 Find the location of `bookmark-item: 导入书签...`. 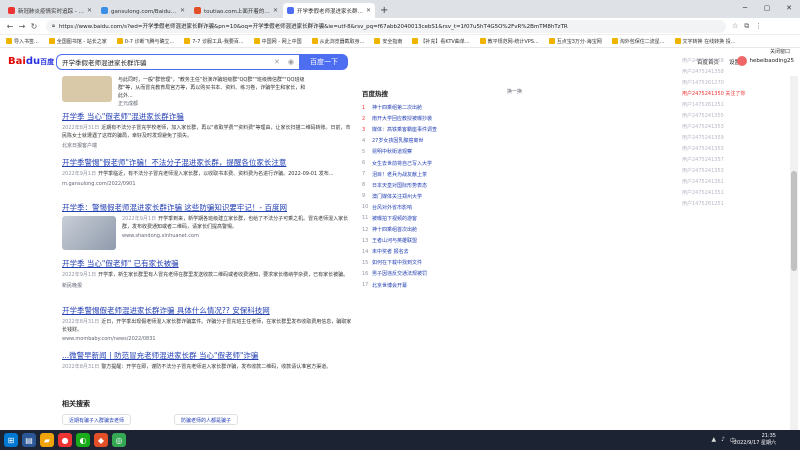

bookmark-item: 导入书签... is located at coordinates (22, 41).